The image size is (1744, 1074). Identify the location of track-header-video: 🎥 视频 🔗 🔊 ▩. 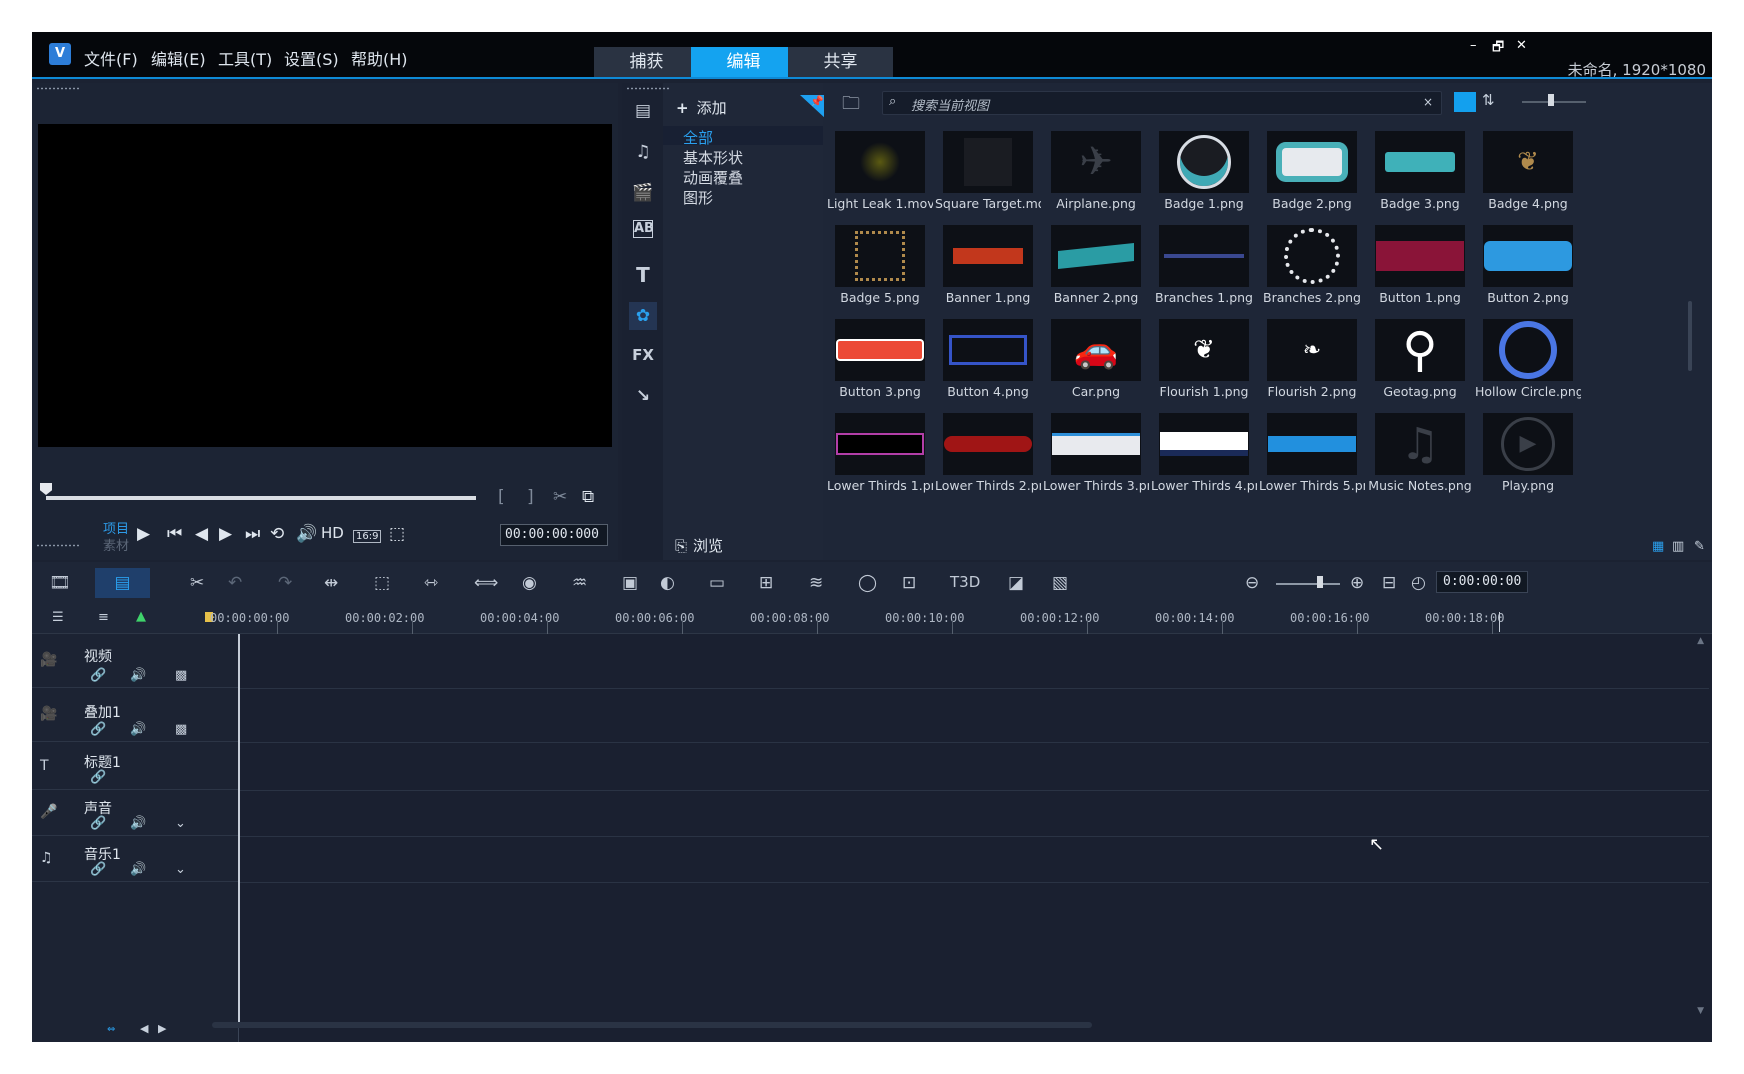
(135, 661).